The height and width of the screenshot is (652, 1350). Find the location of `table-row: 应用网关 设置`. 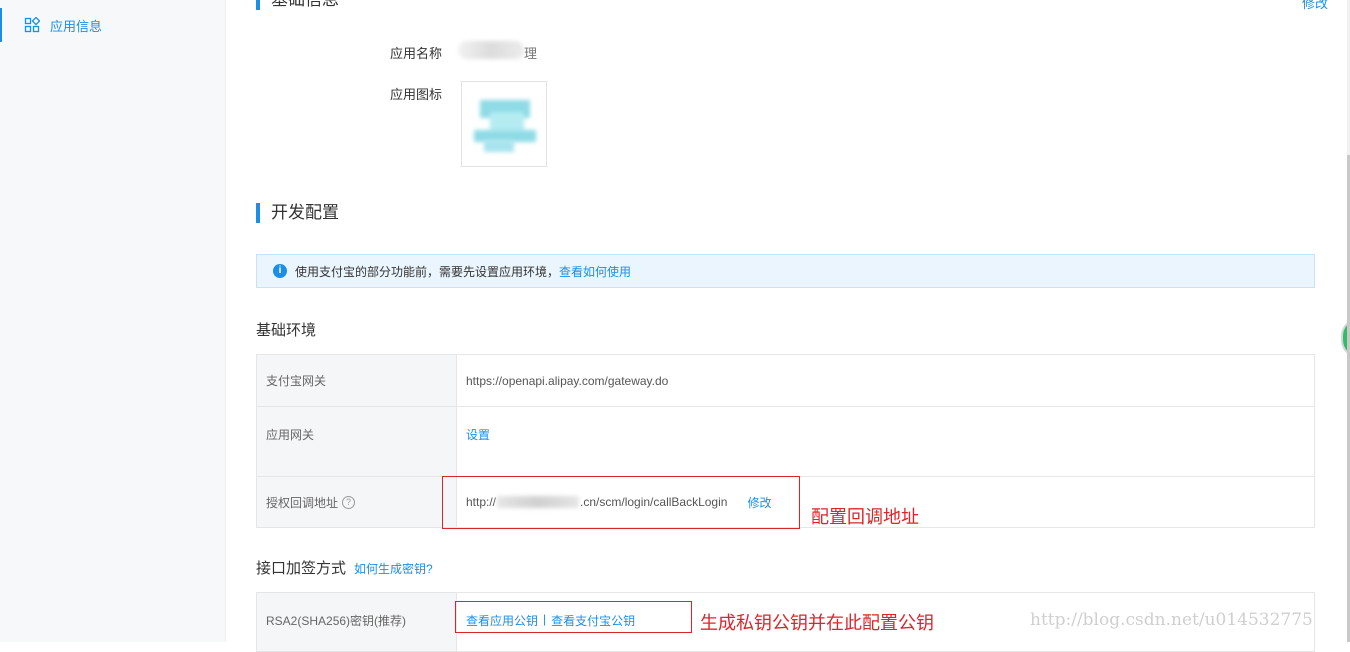

table-row: 应用网关 设置 is located at coordinates (785, 442).